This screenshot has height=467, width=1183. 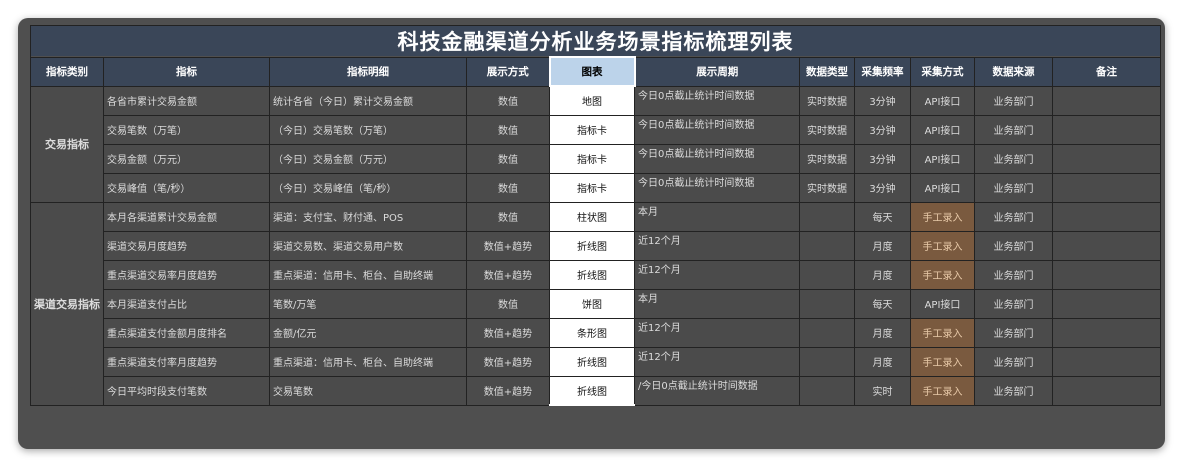 What do you see at coordinates (186, 158) in the screenshot?
I see `metric-cell: 交易金额（万元）` at bounding box center [186, 158].